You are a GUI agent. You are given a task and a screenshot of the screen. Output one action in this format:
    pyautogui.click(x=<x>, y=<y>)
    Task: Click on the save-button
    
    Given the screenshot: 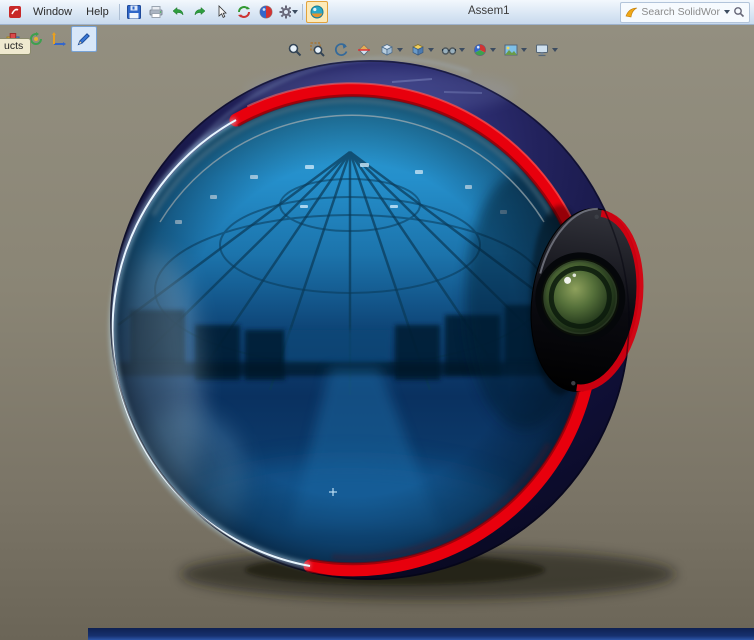 What is the action you would take?
    pyautogui.click(x=134, y=12)
    